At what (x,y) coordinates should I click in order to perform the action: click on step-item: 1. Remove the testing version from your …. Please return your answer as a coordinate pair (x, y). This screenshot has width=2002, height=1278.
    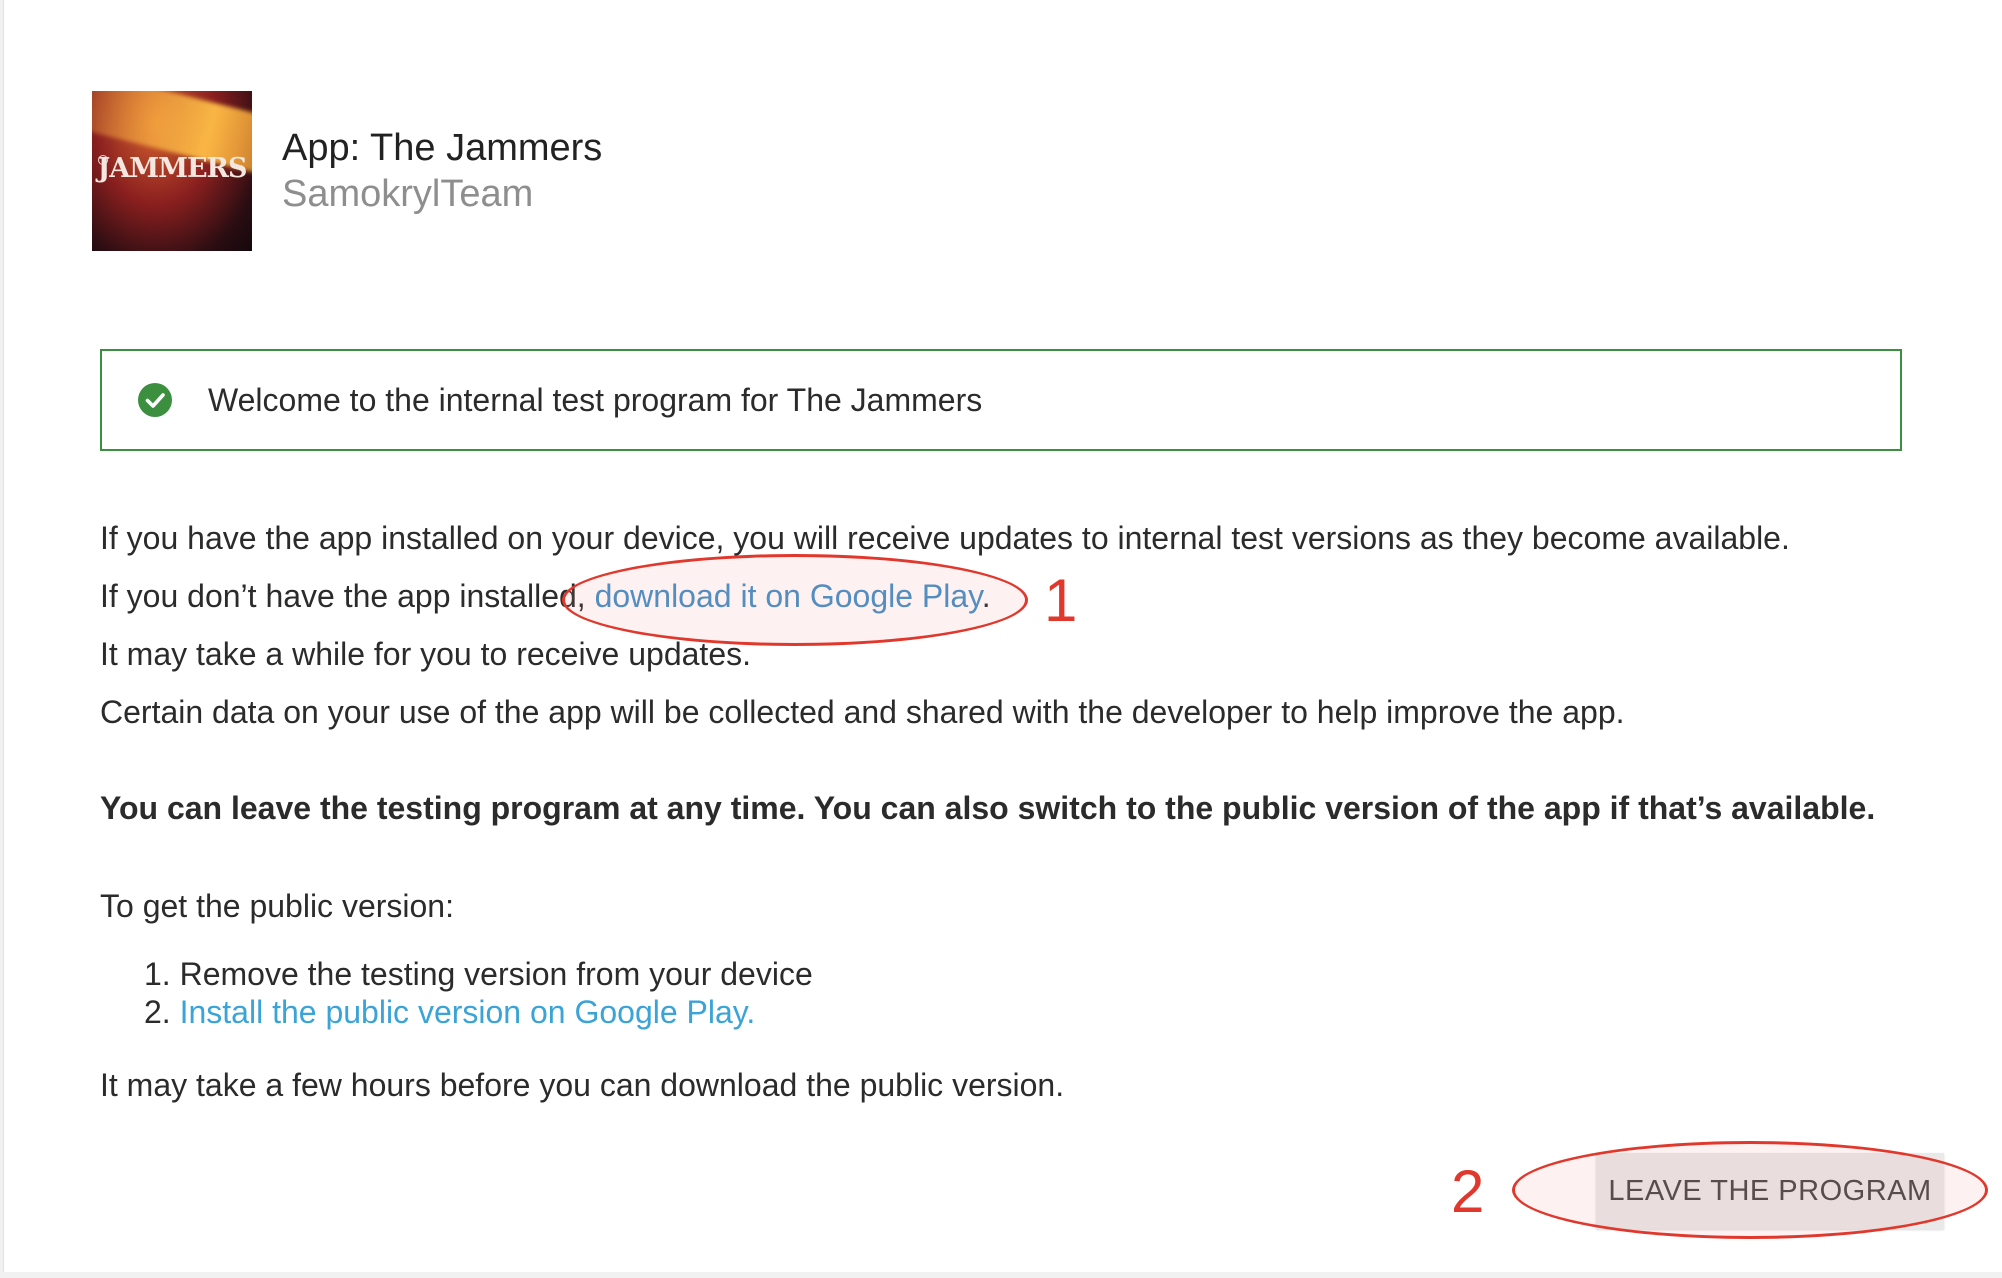
    Looking at the image, I should click on (478, 974).